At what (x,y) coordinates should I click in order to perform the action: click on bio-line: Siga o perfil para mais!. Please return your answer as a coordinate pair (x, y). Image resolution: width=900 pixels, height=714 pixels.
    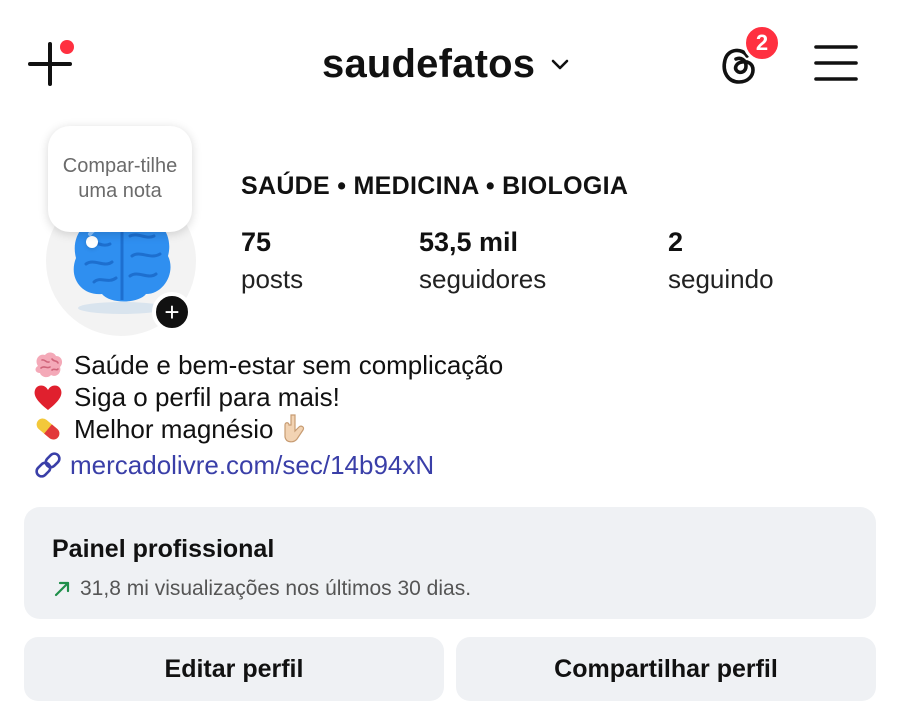
    Looking at the image, I should click on (267, 397).